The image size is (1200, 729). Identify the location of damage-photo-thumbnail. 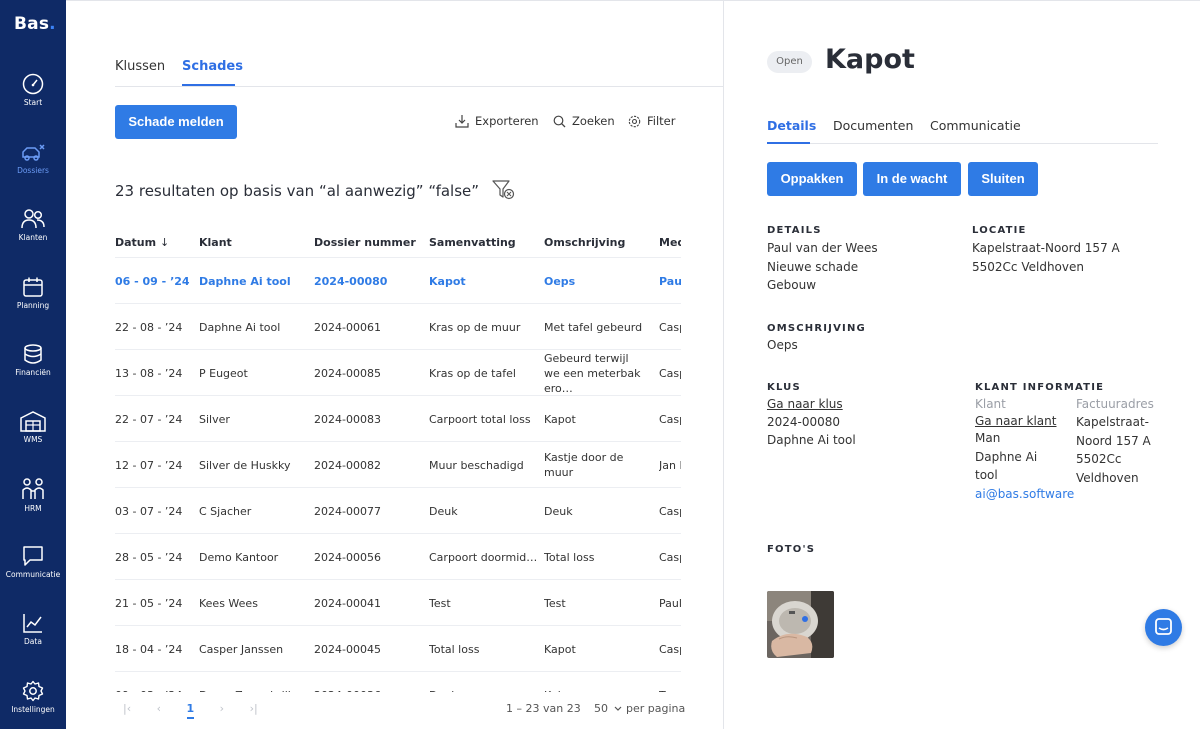
(800, 624).